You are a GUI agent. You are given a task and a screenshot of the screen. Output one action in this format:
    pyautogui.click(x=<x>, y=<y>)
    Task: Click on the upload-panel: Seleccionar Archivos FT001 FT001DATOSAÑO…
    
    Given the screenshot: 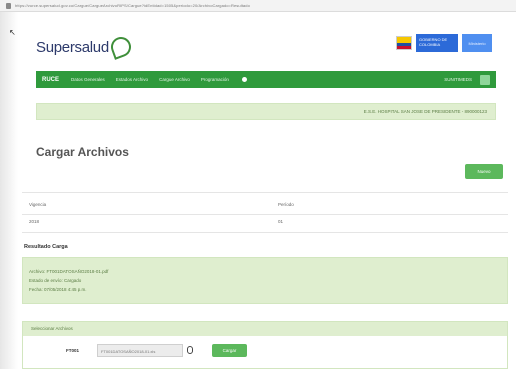 What is the action you would take?
    pyautogui.click(x=265, y=345)
    